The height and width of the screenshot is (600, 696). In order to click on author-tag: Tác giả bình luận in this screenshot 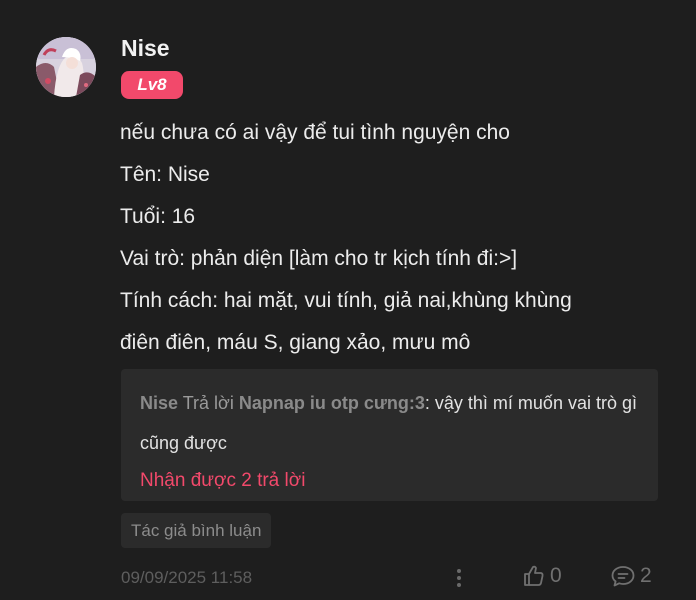, I will do `click(196, 530)`.